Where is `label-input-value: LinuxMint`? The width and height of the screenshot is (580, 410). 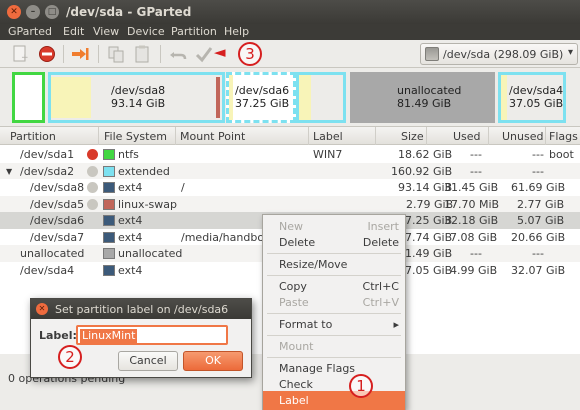 label-input-value: LinuxMint is located at coordinates (109, 336).